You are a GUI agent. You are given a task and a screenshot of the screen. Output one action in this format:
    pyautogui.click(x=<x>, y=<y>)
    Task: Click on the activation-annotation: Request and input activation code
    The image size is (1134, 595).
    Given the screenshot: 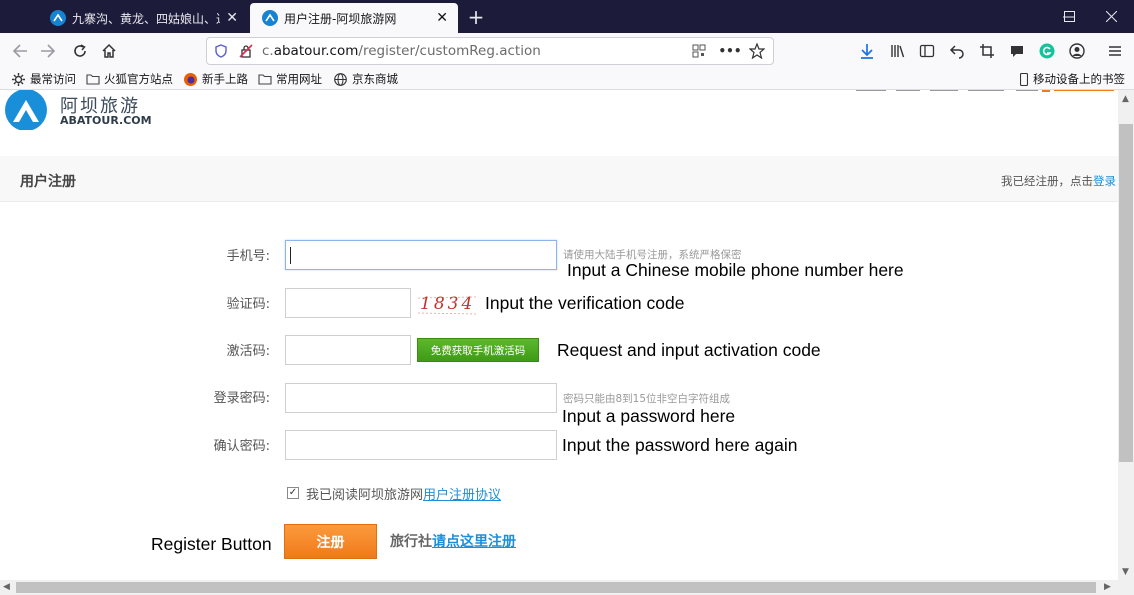 What is the action you would take?
    pyautogui.click(x=689, y=350)
    